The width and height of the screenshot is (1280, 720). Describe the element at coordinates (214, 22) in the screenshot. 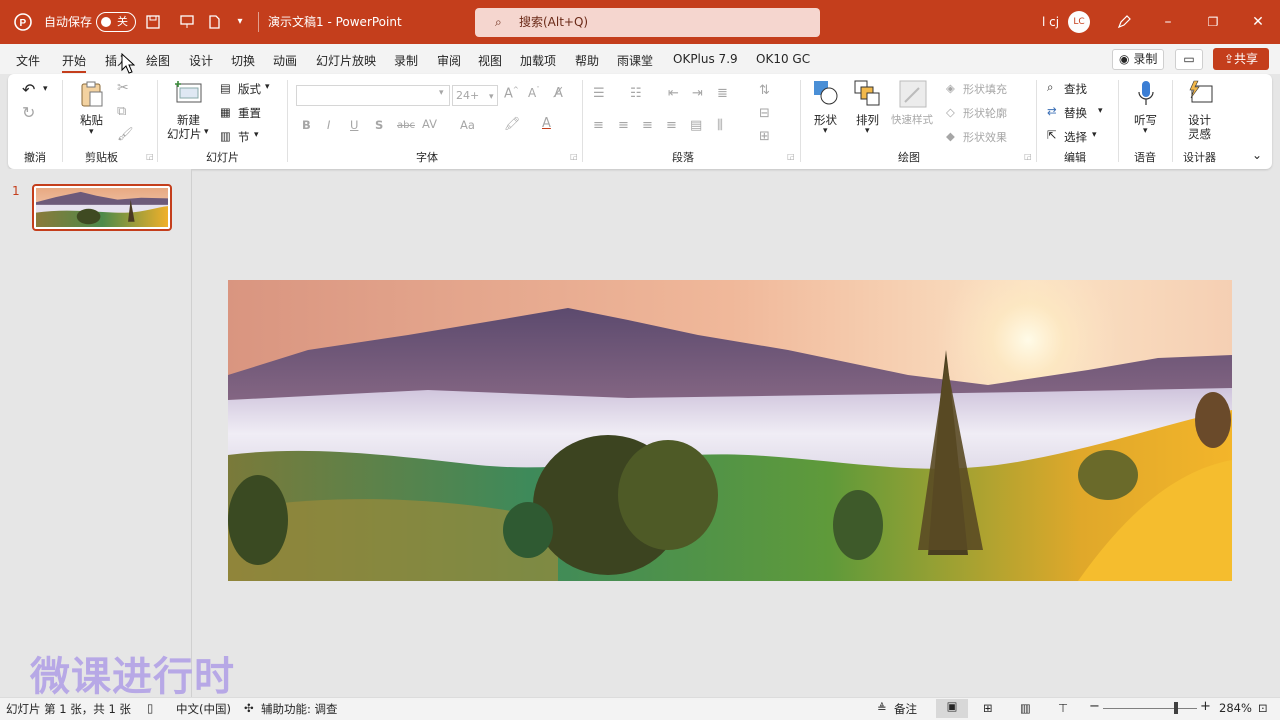

I see `new-file-icon` at that location.